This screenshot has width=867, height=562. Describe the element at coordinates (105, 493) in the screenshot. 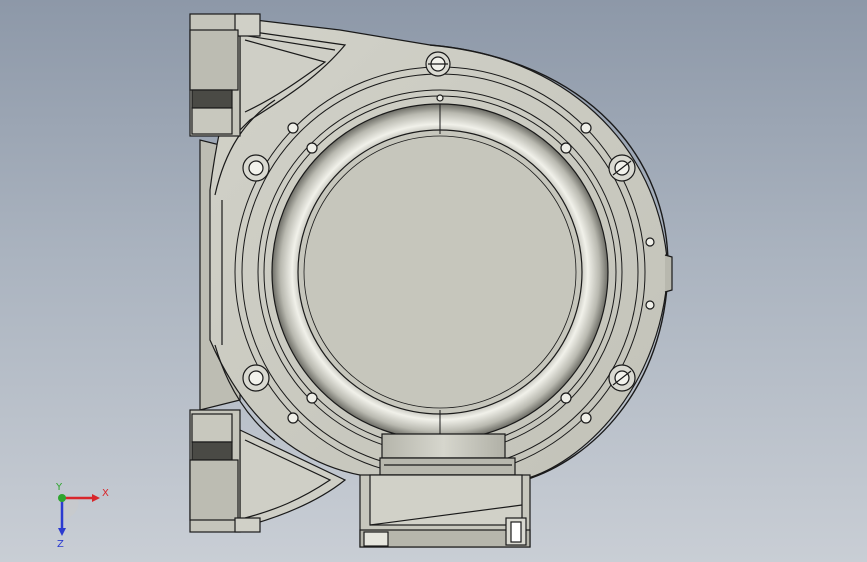

I see `x-axis-label: X` at that location.